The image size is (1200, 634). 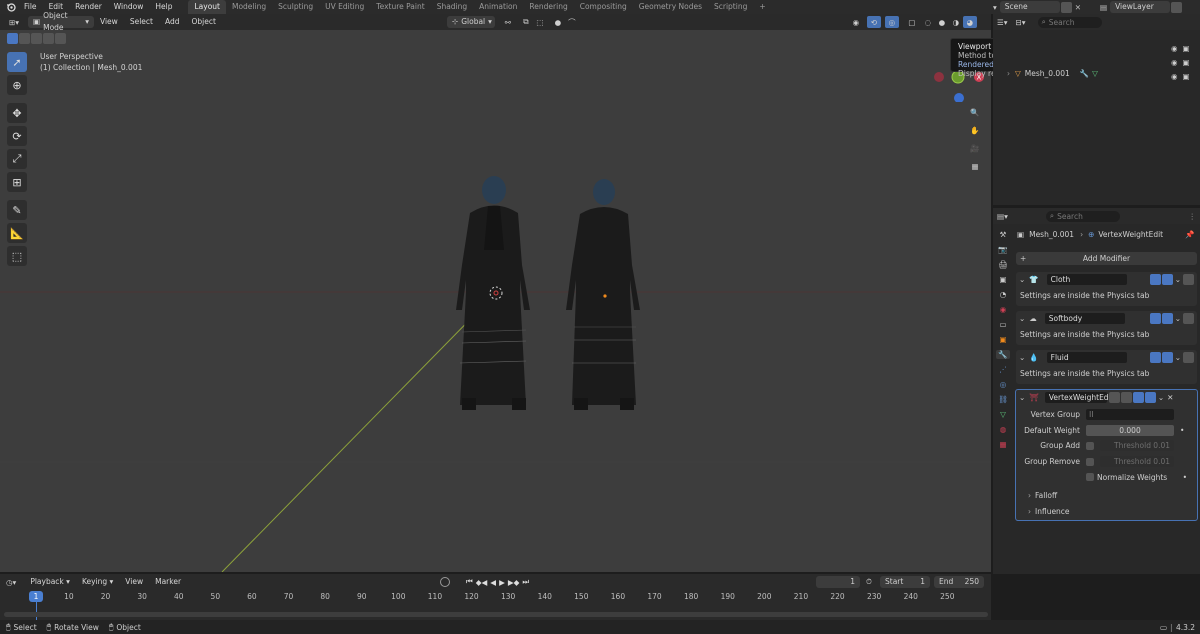 I want to click on blender-logo-icon, so click(x=11, y=7).